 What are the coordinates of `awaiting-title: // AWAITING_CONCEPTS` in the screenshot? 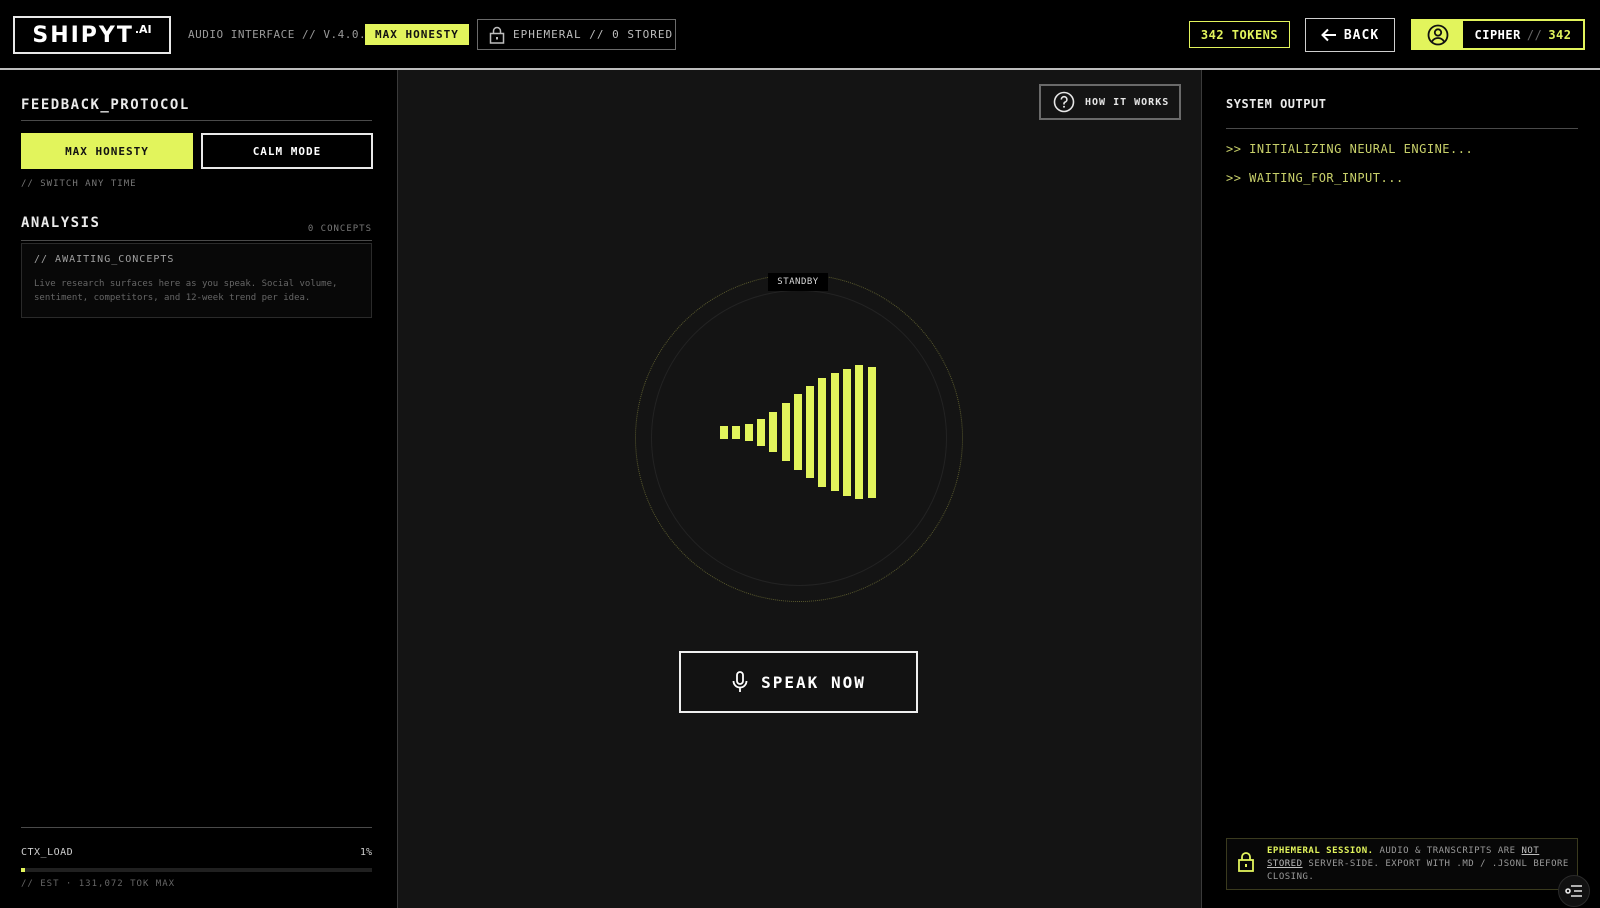 It's located at (104, 259).